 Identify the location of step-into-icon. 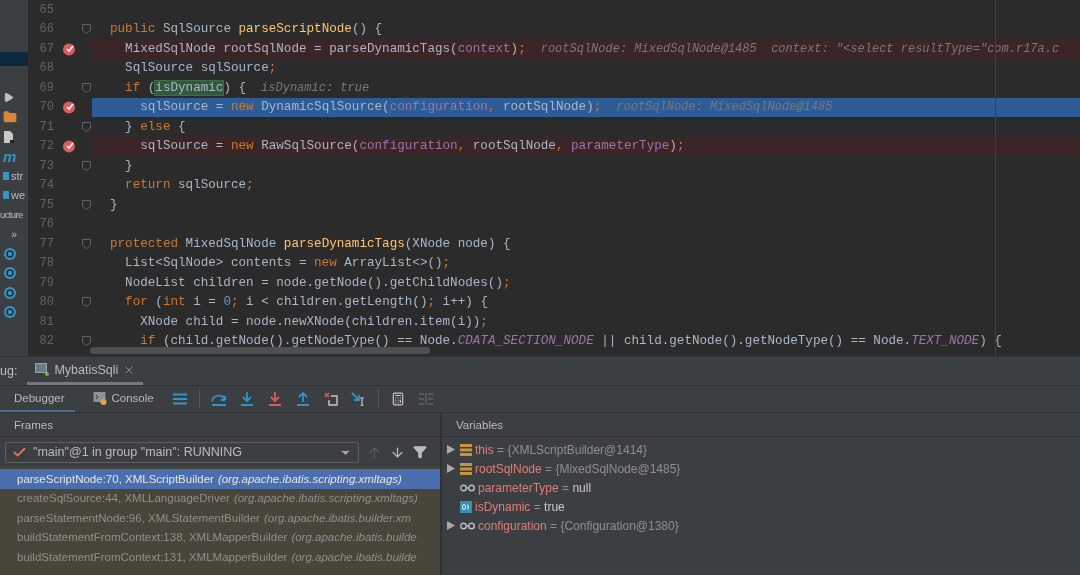
(246, 399).